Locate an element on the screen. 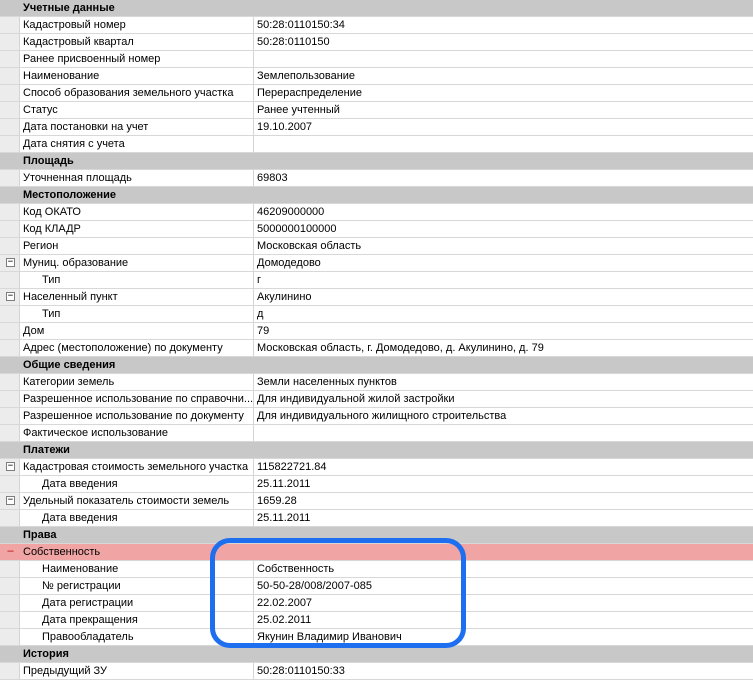 The image size is (753, 680). grid-row: Фактическое использование is located at coordinates (376, 433).